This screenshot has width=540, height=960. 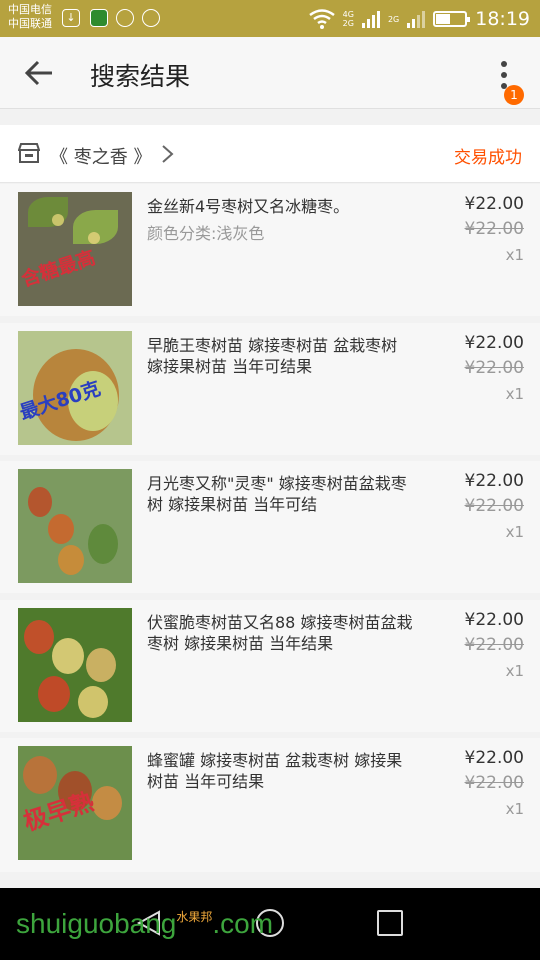 I want to click on product-name: 蜂蜜罐 嫁接枣树苗 盆栽枣树 嫁接果树苗 当年可结果, so click(x=282, y=771).